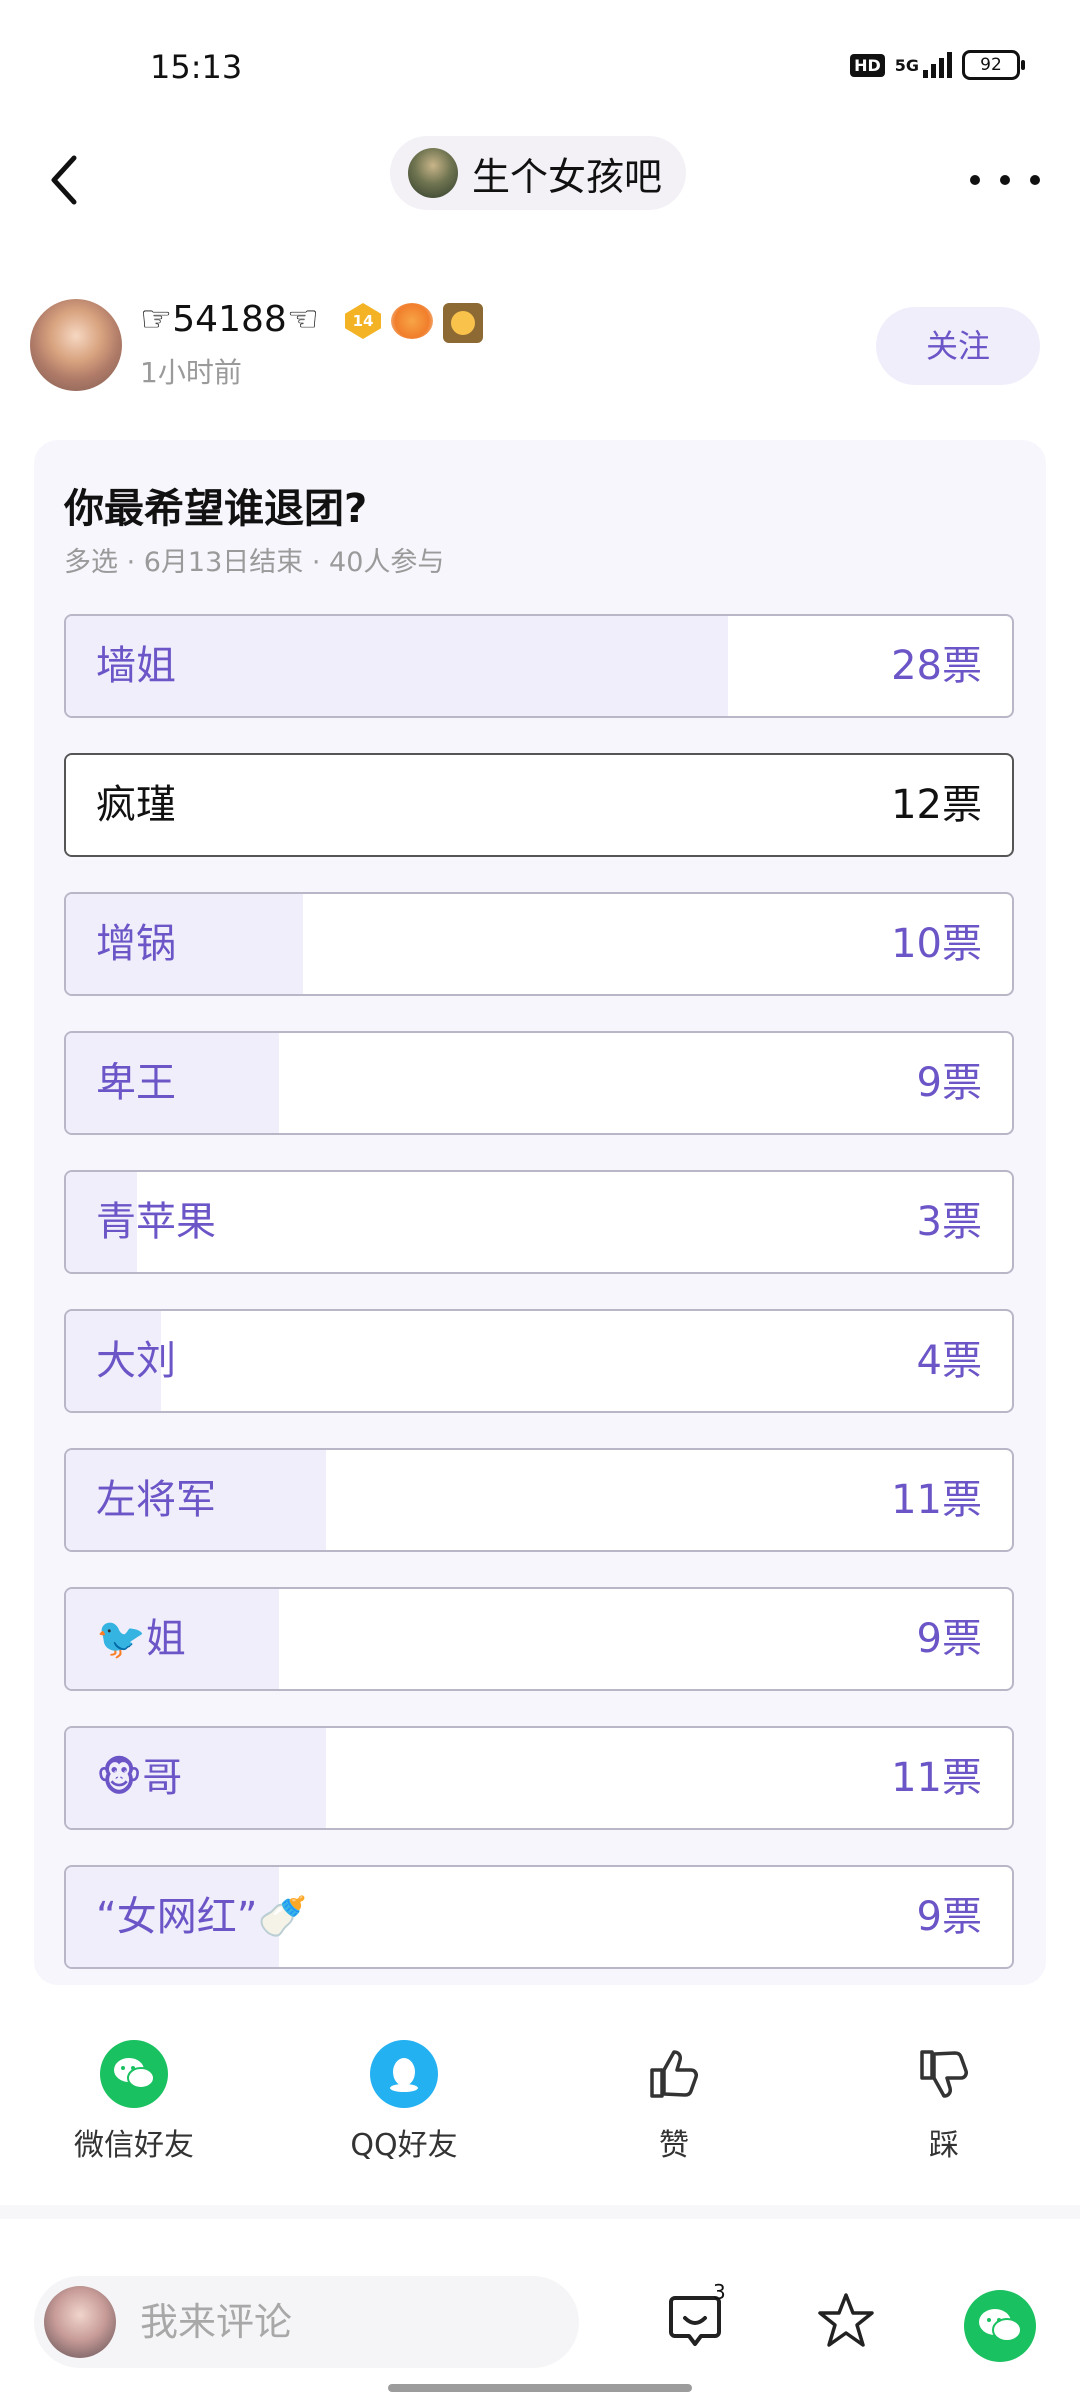  I want to click on poll-option: 🐦姐 9票, so click(539, 1639).